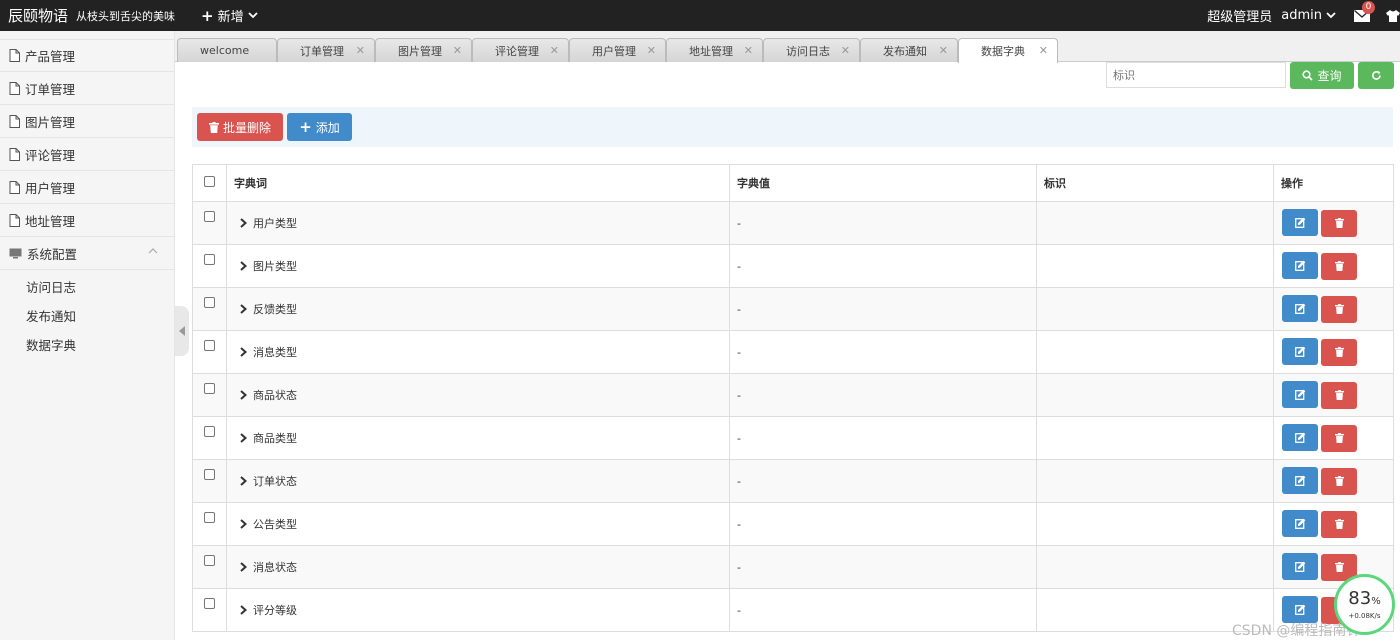  What do you see at coordinates (275, 309) in the screenshot?
I see `dictionary-word: 反馈类型` at bounding box center [275, 309].